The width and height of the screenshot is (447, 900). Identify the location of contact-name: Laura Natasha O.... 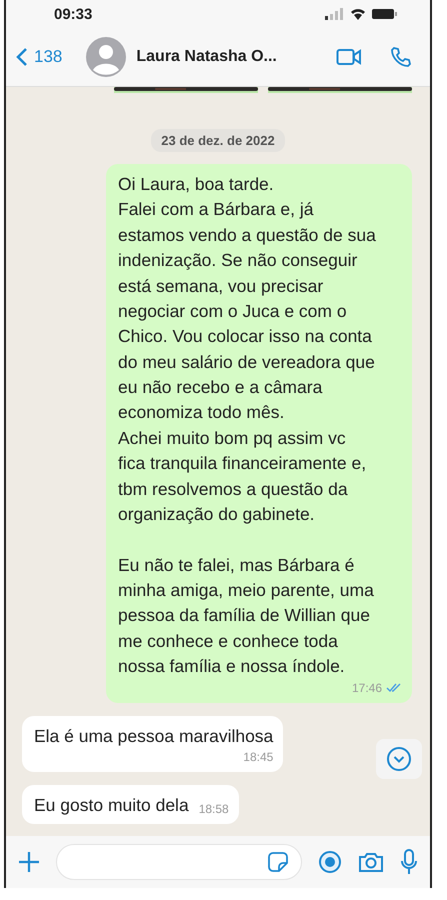
(231, 57).